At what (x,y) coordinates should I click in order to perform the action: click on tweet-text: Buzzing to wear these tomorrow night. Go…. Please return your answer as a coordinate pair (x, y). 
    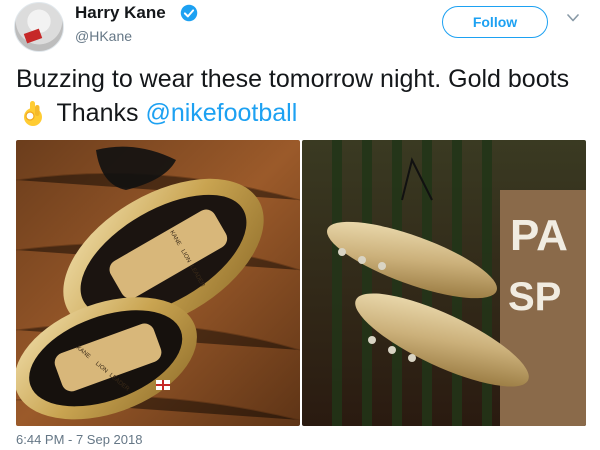
    Looking at the image, I should click on (301, 96).